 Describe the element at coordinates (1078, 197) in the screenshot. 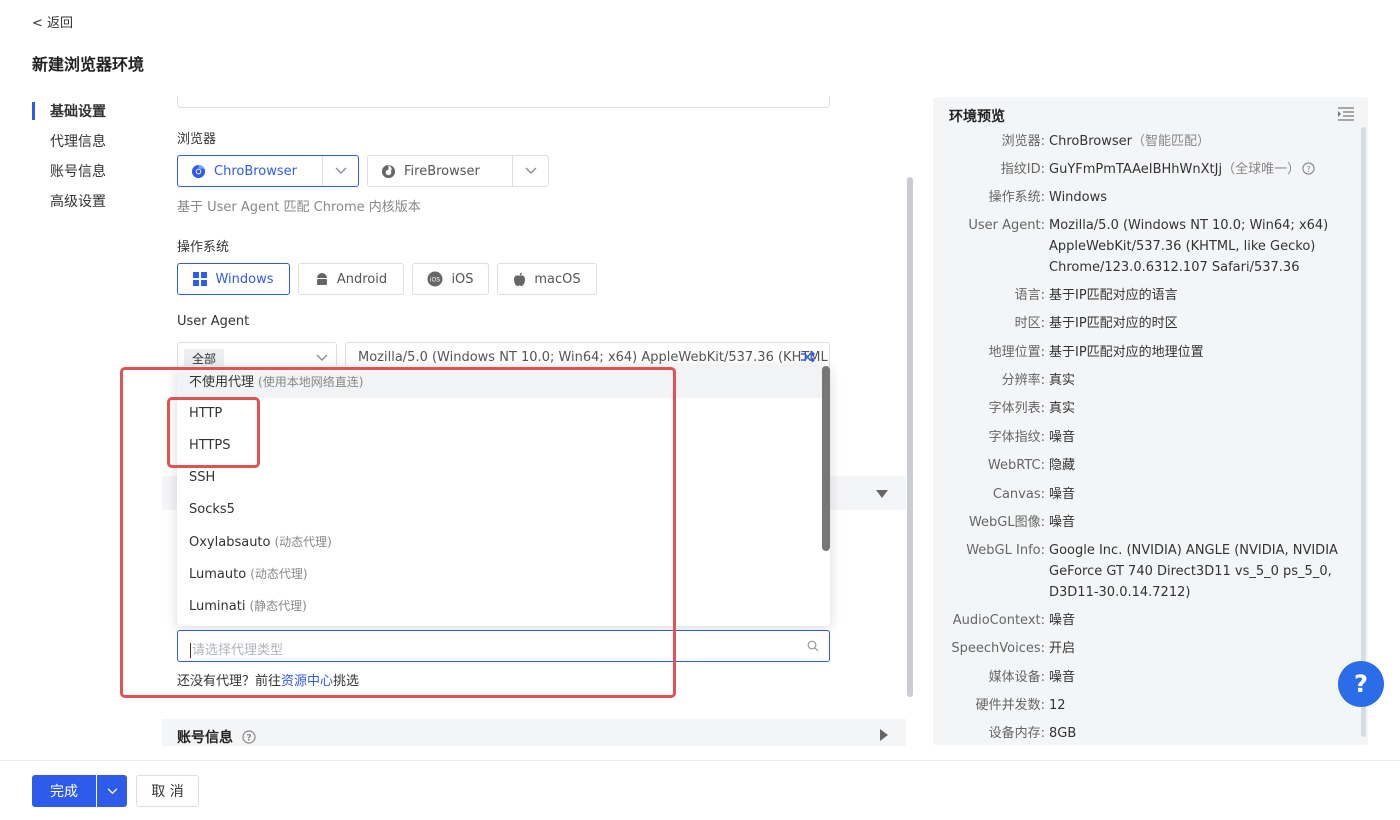

I see `preview-value: Windows` at that location.